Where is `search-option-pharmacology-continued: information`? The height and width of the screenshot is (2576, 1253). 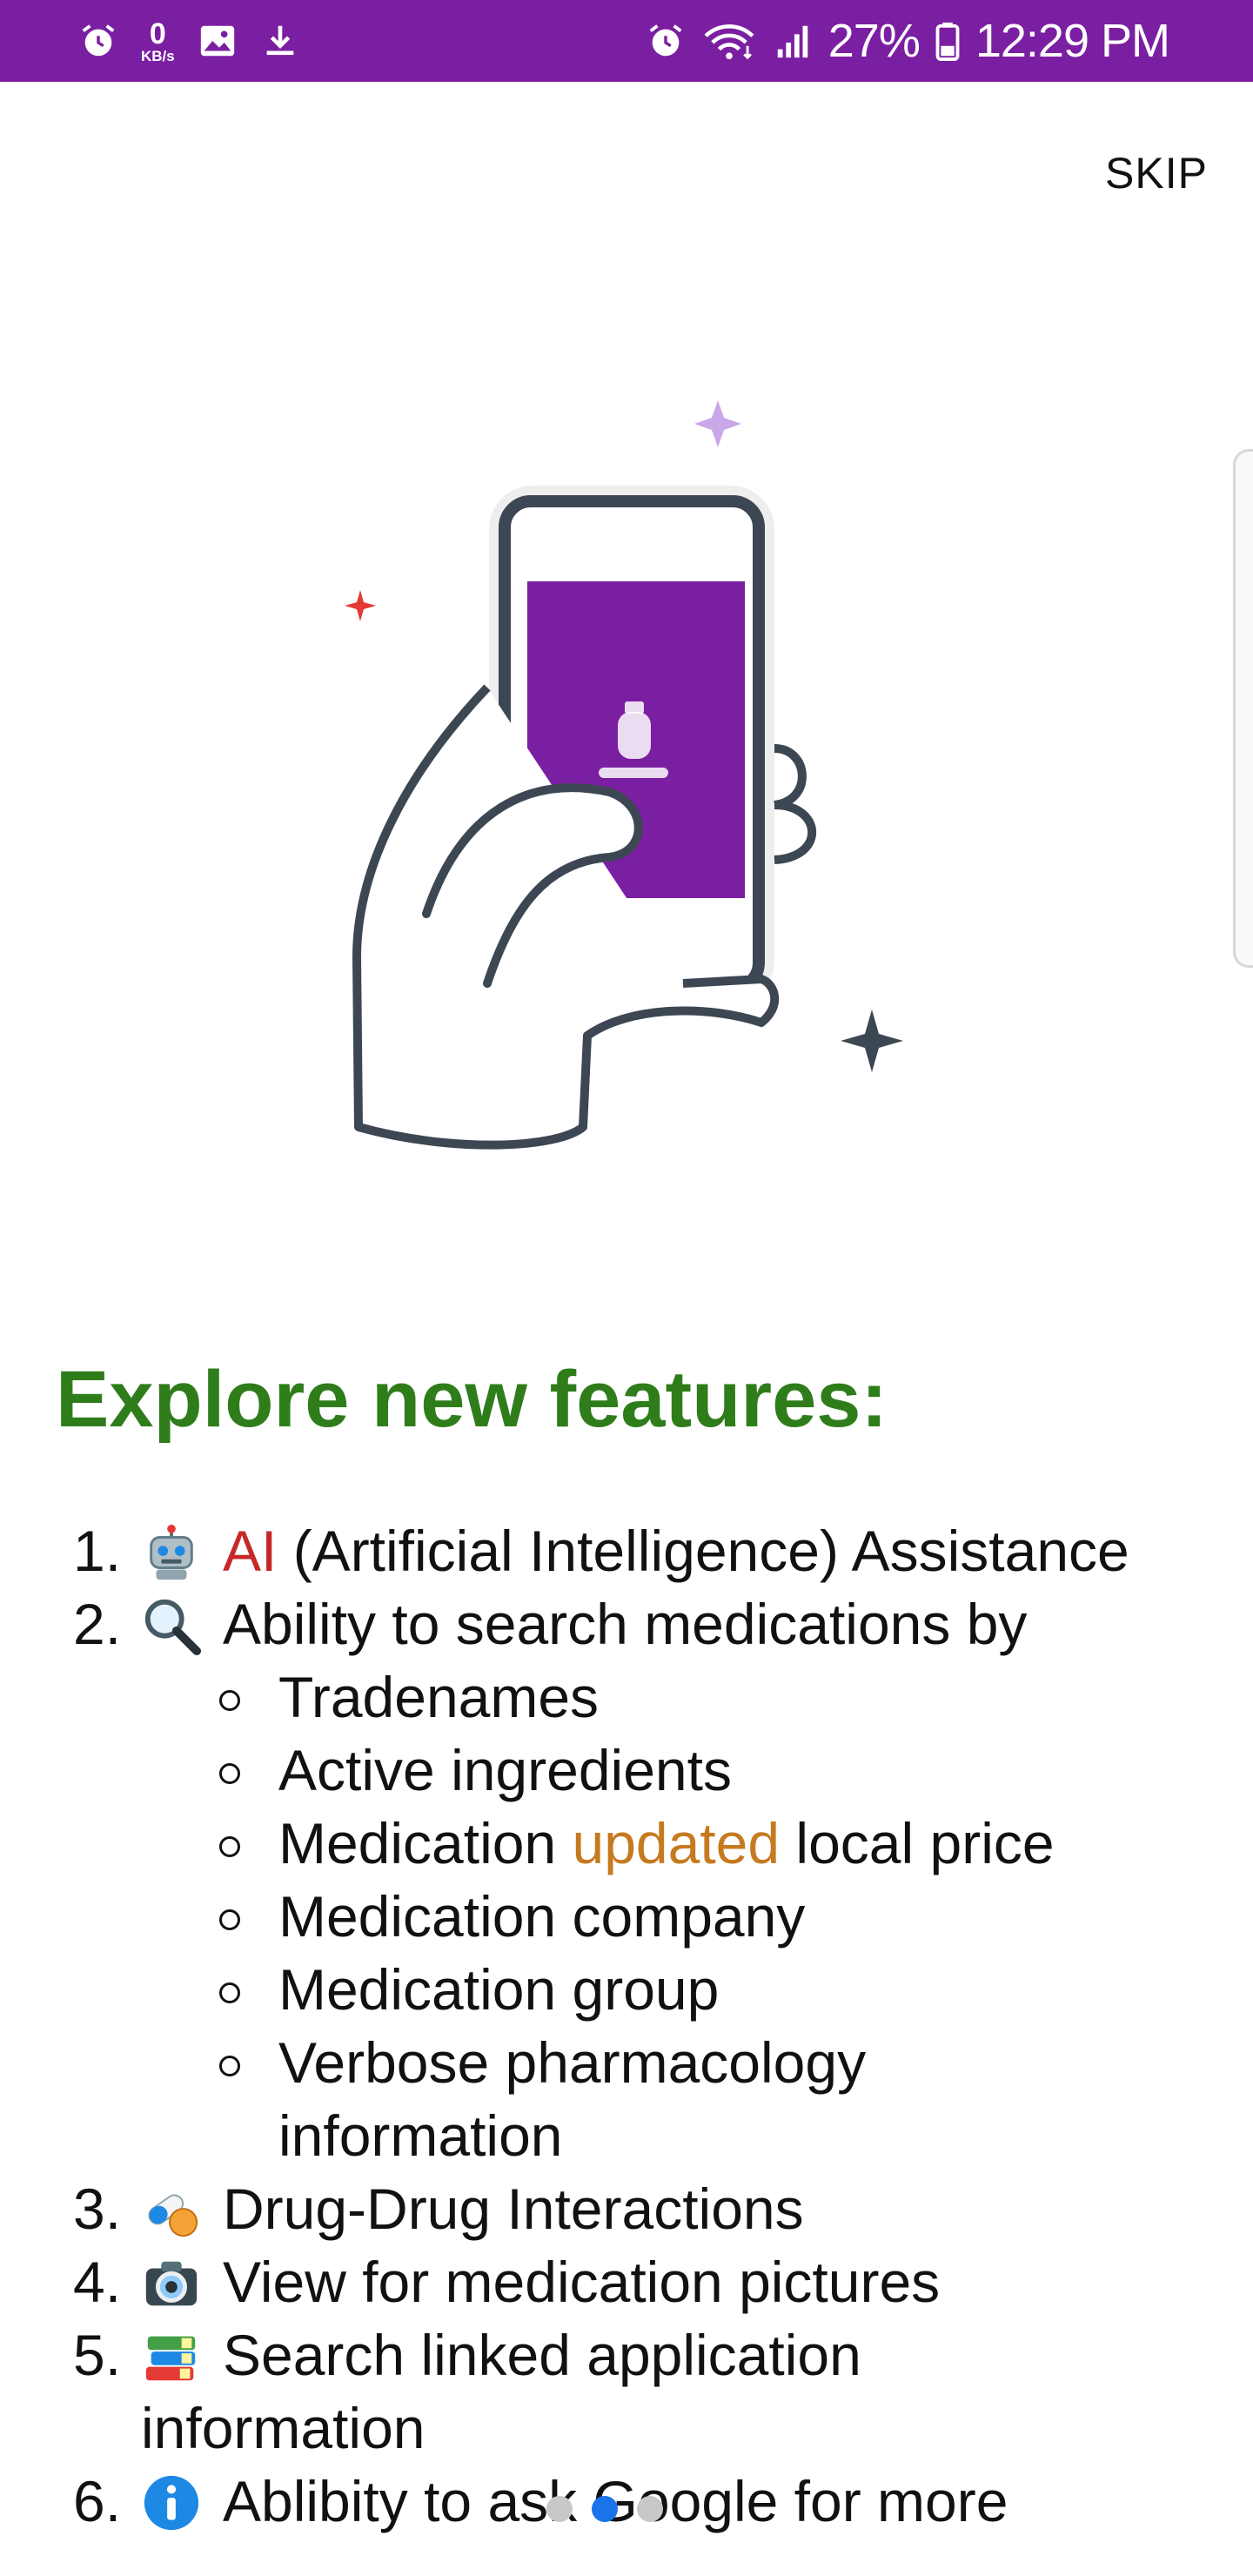 search-option-pharmacology-continued: information is located at coordinates (420, 2135).